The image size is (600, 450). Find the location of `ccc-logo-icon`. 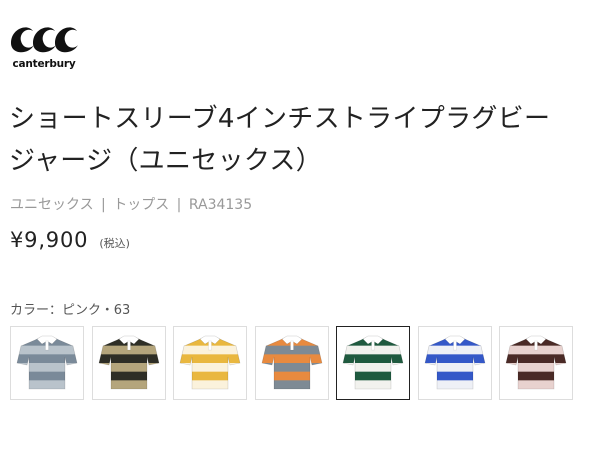

ccc-logo-icon is located at coordinates (44, 40).